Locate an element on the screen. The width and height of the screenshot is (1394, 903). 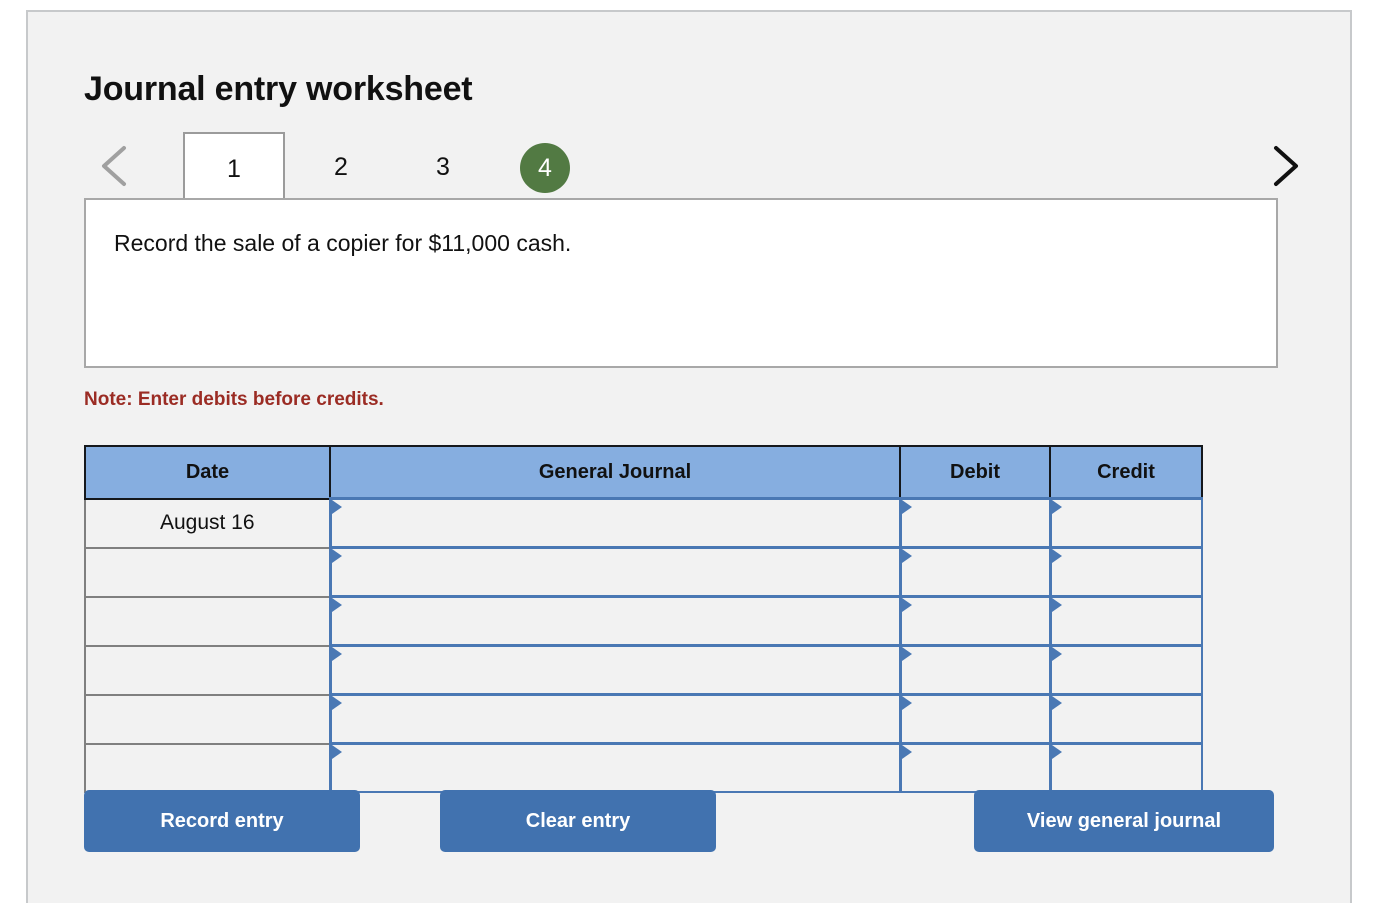
debits-before-credits-note: Note: Enter debits before credits. is located at coordinates (234, 399).